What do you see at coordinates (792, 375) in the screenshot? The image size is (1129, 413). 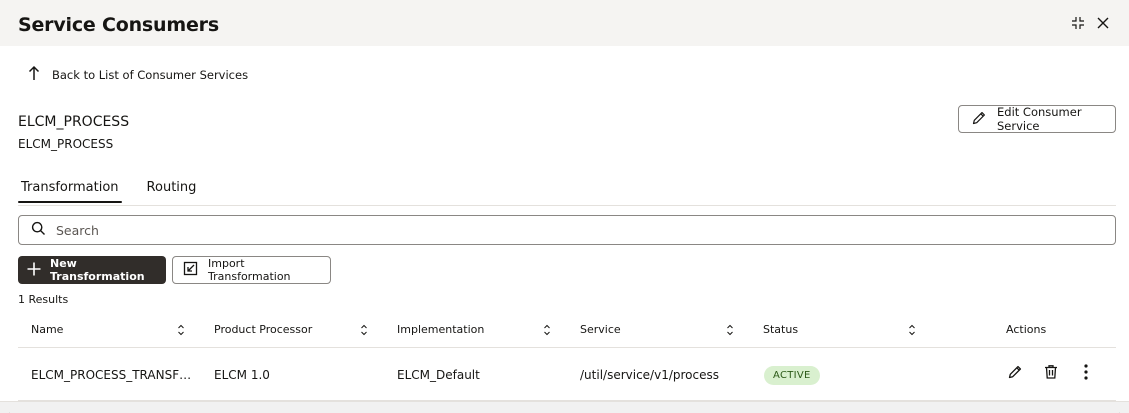 I see `status-badge: ACTIVE` at bounding box center [792, 375].